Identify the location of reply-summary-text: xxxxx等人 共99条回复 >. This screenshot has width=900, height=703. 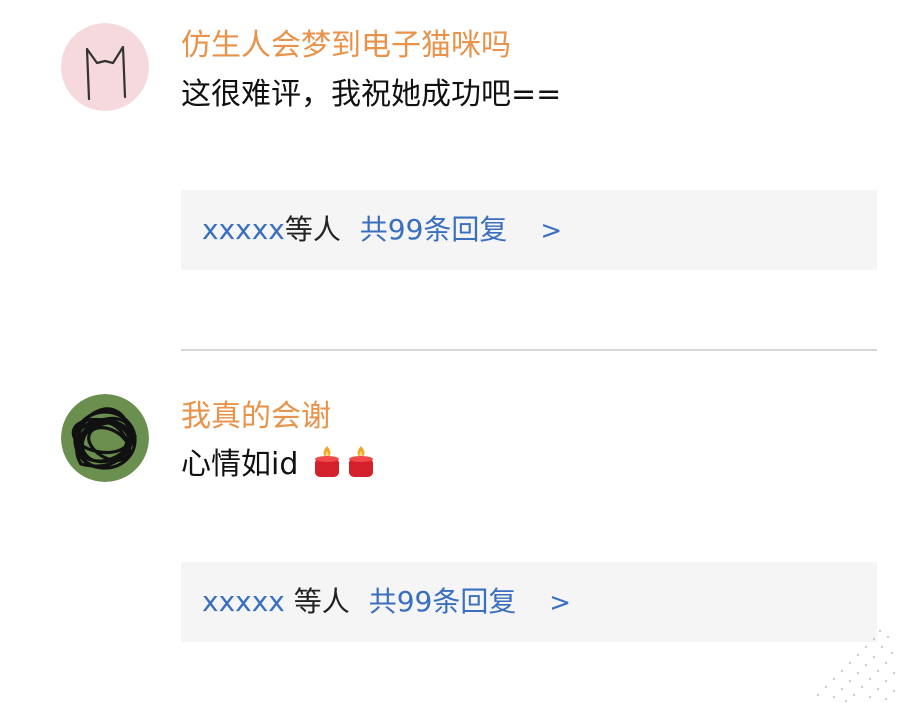
(382, 230).